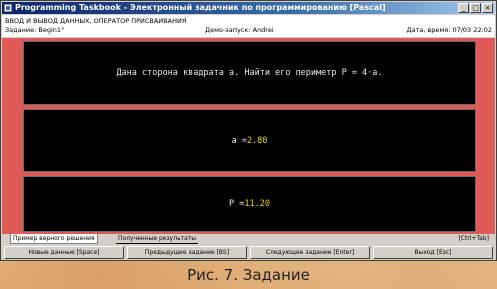  What do you see at coordinates (257, 204) in the screenshot?
I see `output-value: 11.20` at bounding box center [257, 204].